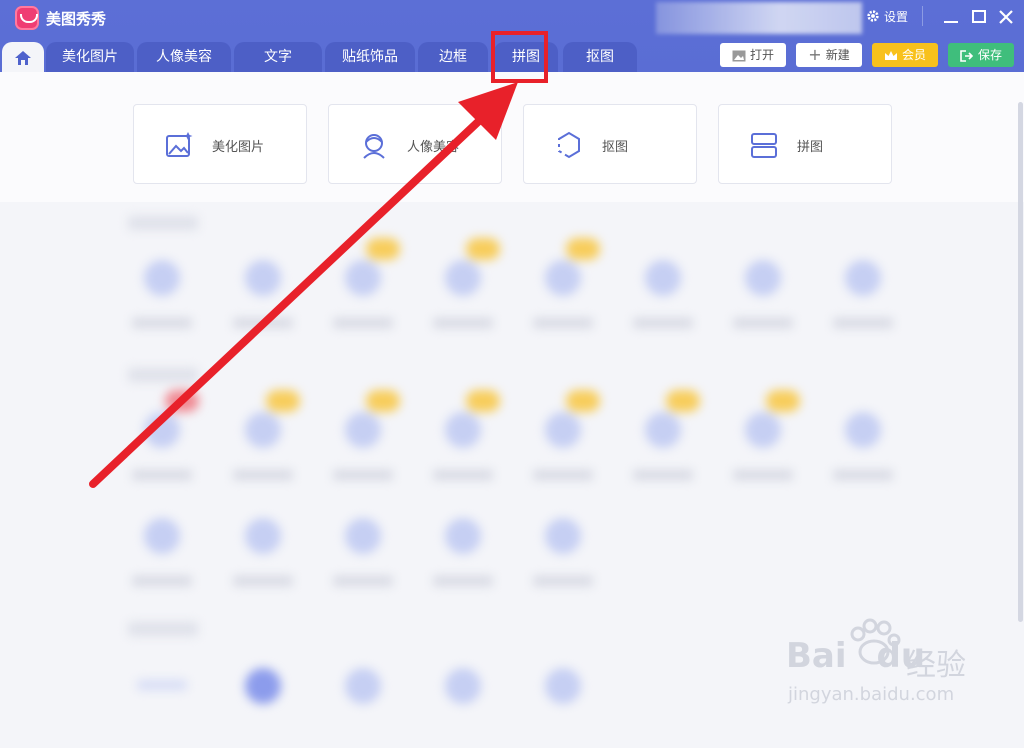  I want to click on card-beautify: 美化图片, so click(220, 144).